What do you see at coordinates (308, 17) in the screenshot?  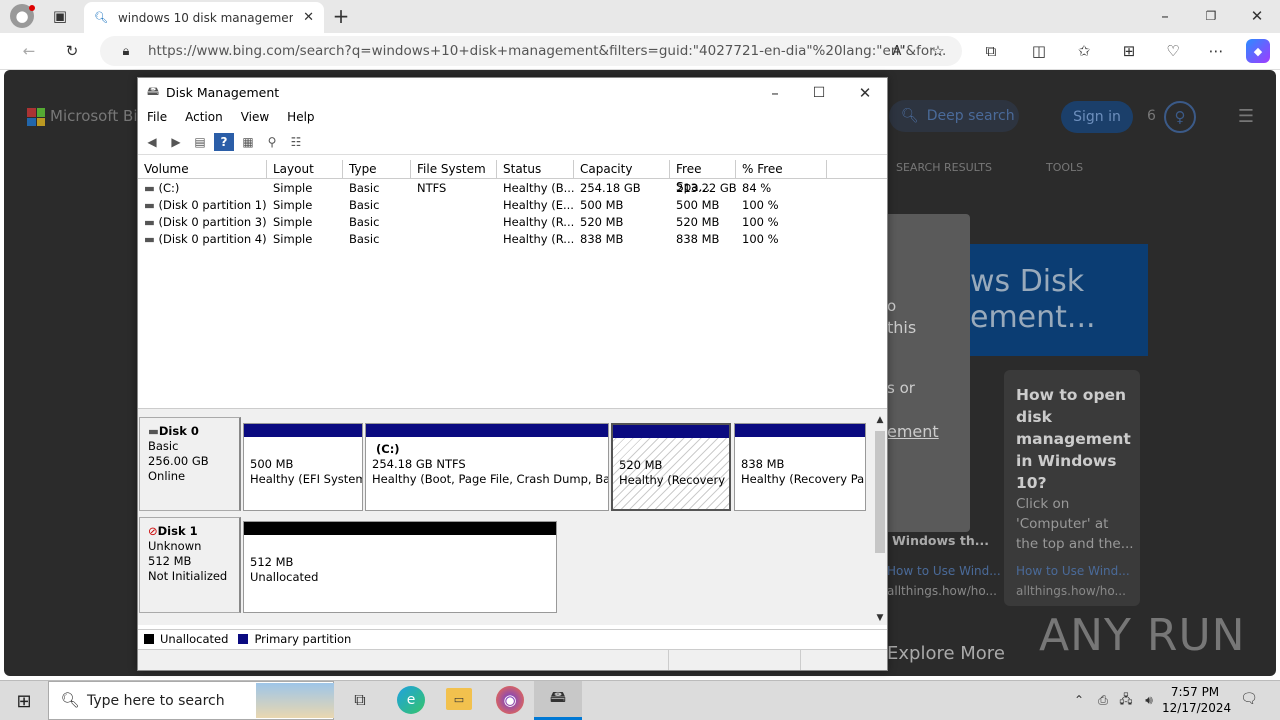 I see `close-tab-icon: ✕` at bounding box center [308, 17].